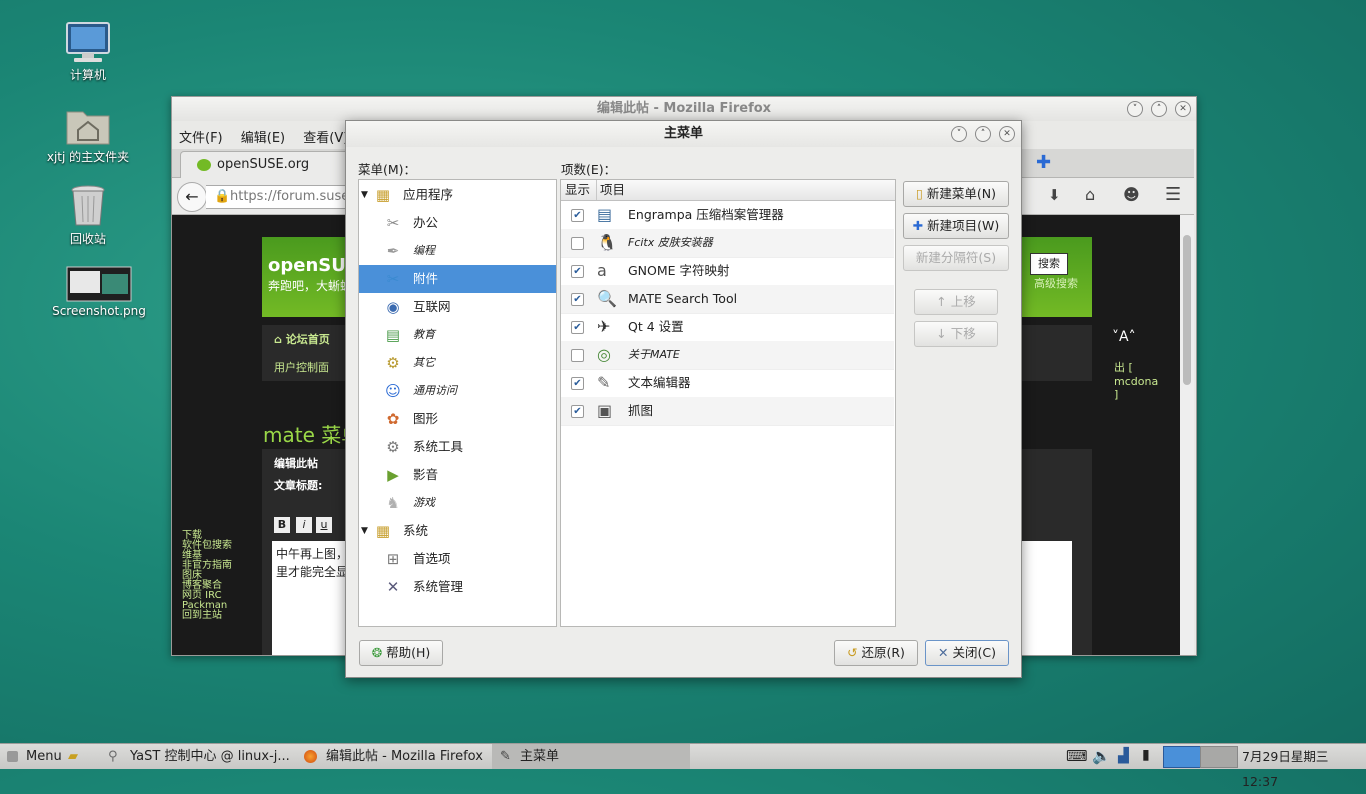 Image resolution: width=1366 pixels, height=794 pixels. Describe the element at coordinates (641, 410) in the screenshot. I see `item-label: 抓图` at that location.